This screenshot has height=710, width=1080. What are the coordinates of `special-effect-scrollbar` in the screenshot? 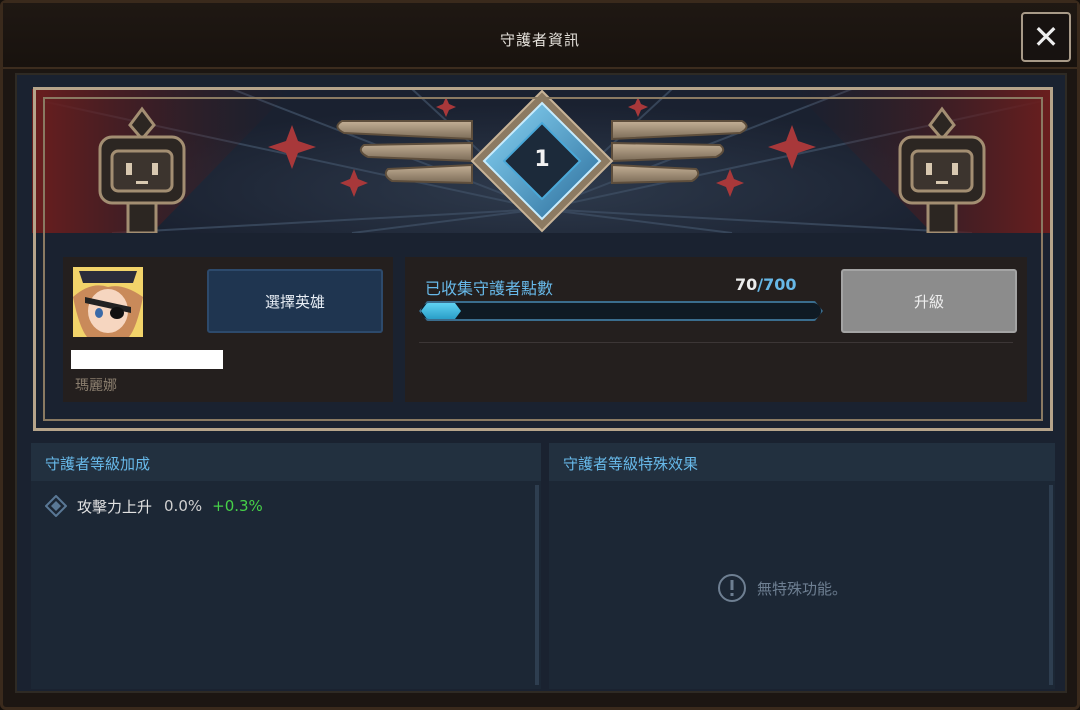 It's located at (1051, 585).